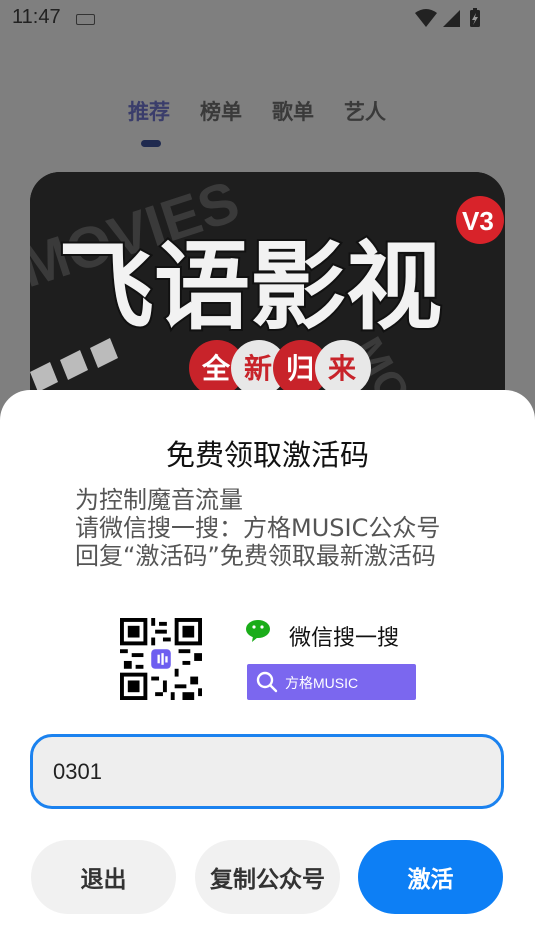 The height and width of the screenshot is (951, 535). Describe the element at coordinates (159, 500) in the screenshot. I see `desc-line-1: 为控制魔音流量` at that location.